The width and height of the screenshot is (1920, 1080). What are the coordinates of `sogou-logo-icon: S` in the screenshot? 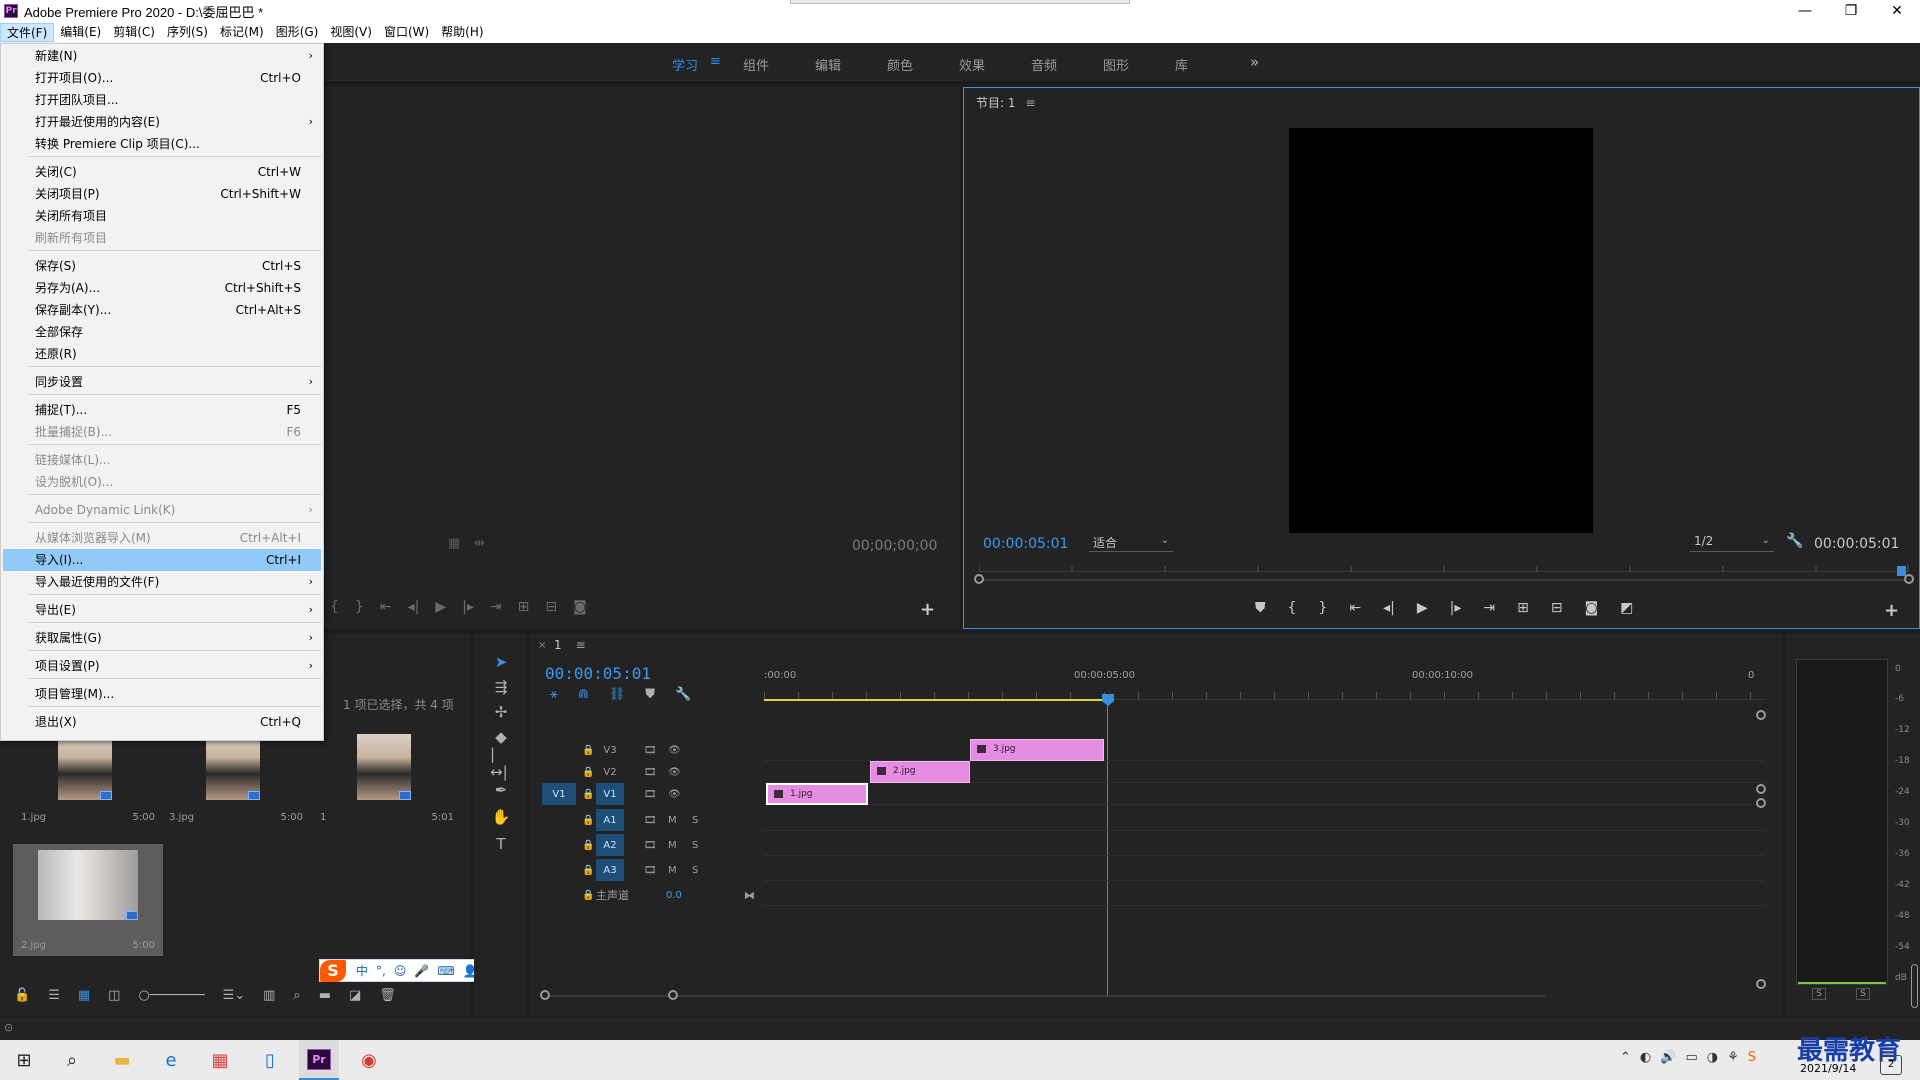 It's located at (333, 970).